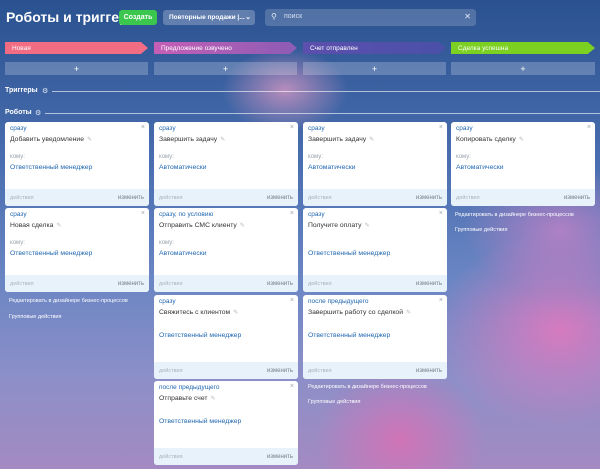 This screenshot has width=600, height=469. Describe the element at coordinates (225, 48) in the screenshot. I see `stage-offer: Предложение озвучено` at that location.